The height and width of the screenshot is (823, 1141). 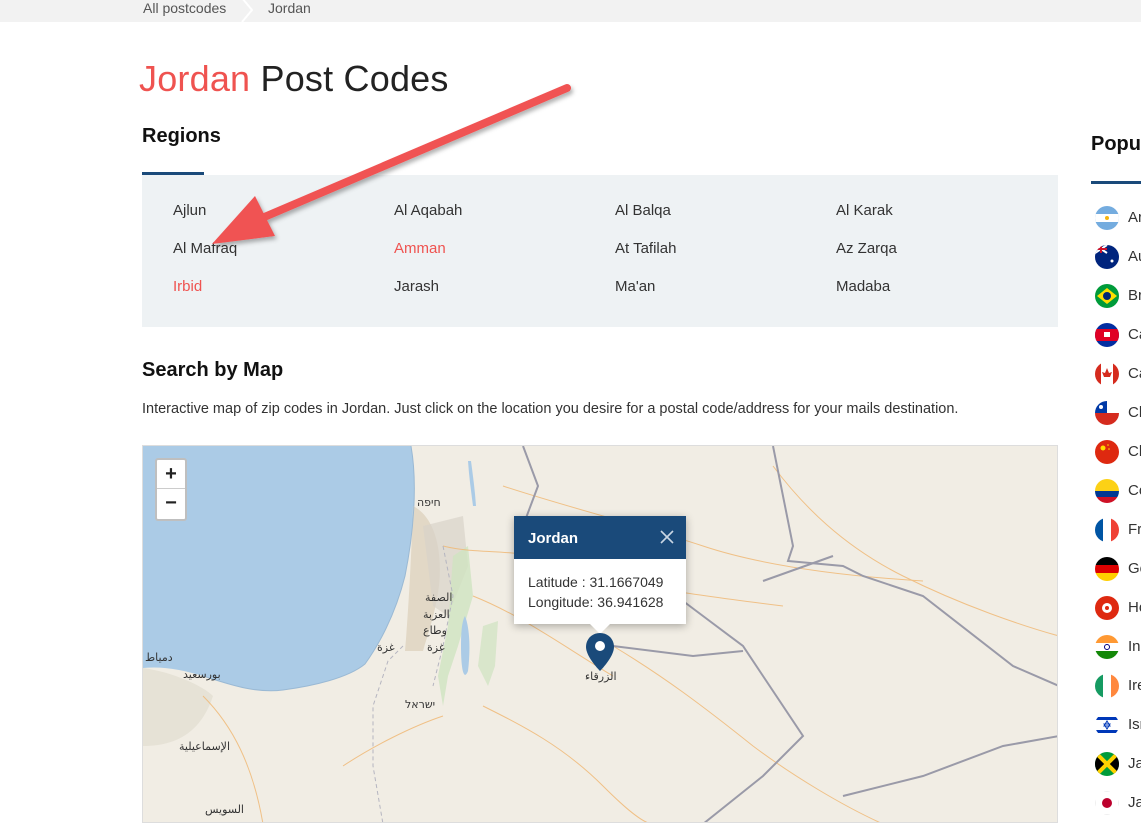 What do you see at coordinates (643, 210) in the screenshot?
I see `region-link: Al Balqa` at bounding box center [643, 210].